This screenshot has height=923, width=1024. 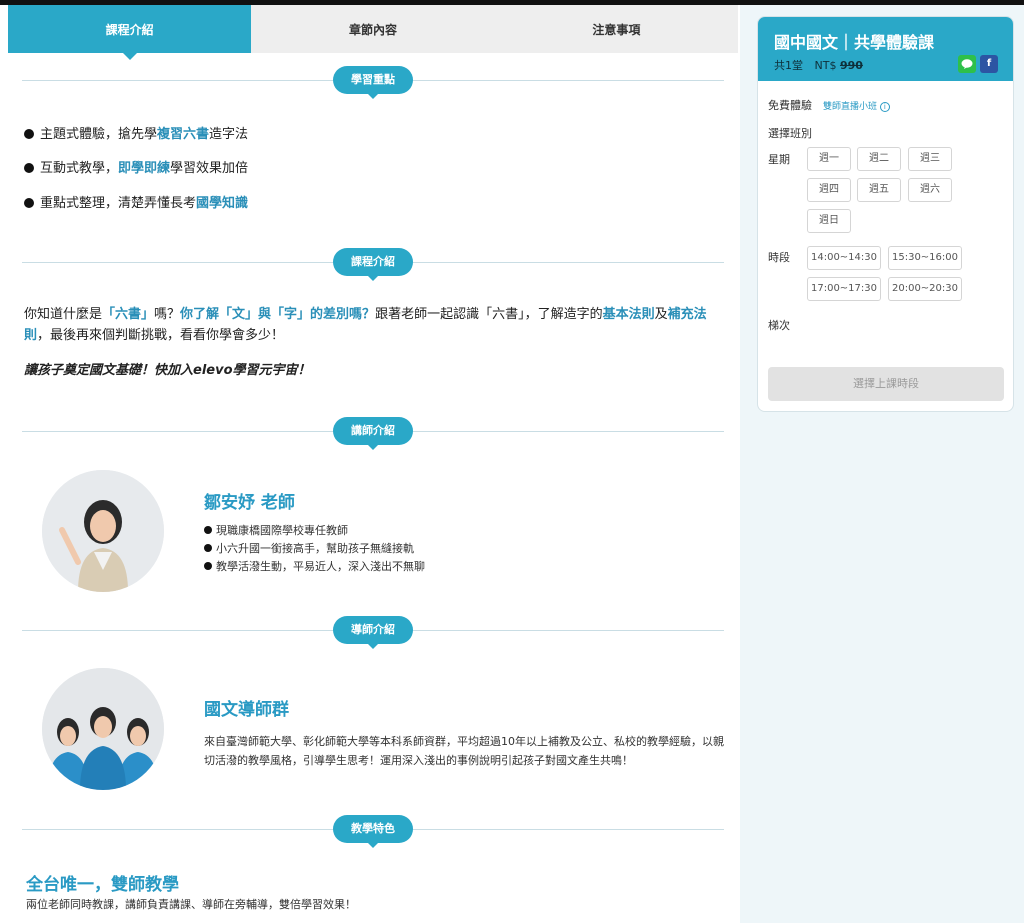 I want to click on section-header-highlights: 學習重點, so click(x=373, y=82).